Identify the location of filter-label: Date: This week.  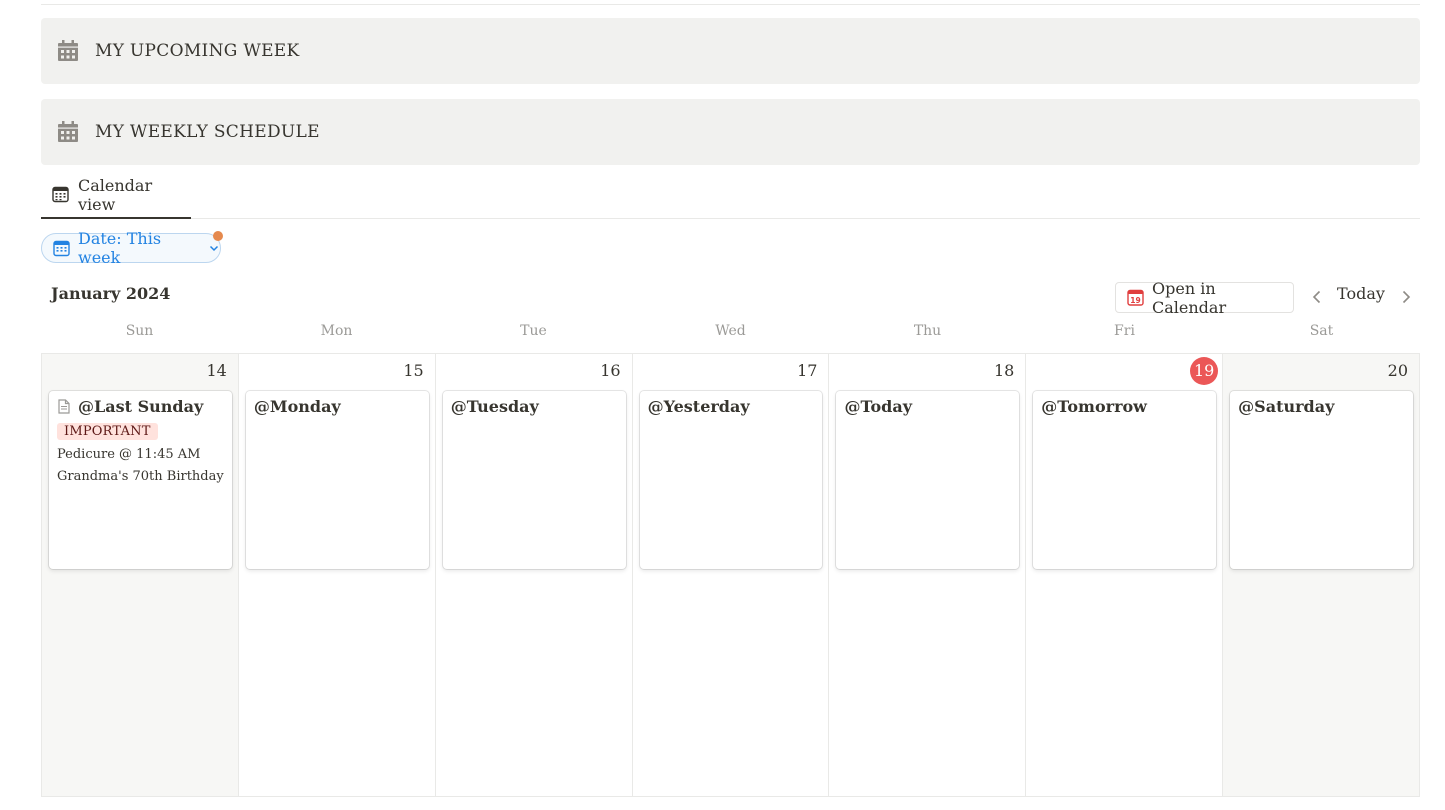
(120, 248).